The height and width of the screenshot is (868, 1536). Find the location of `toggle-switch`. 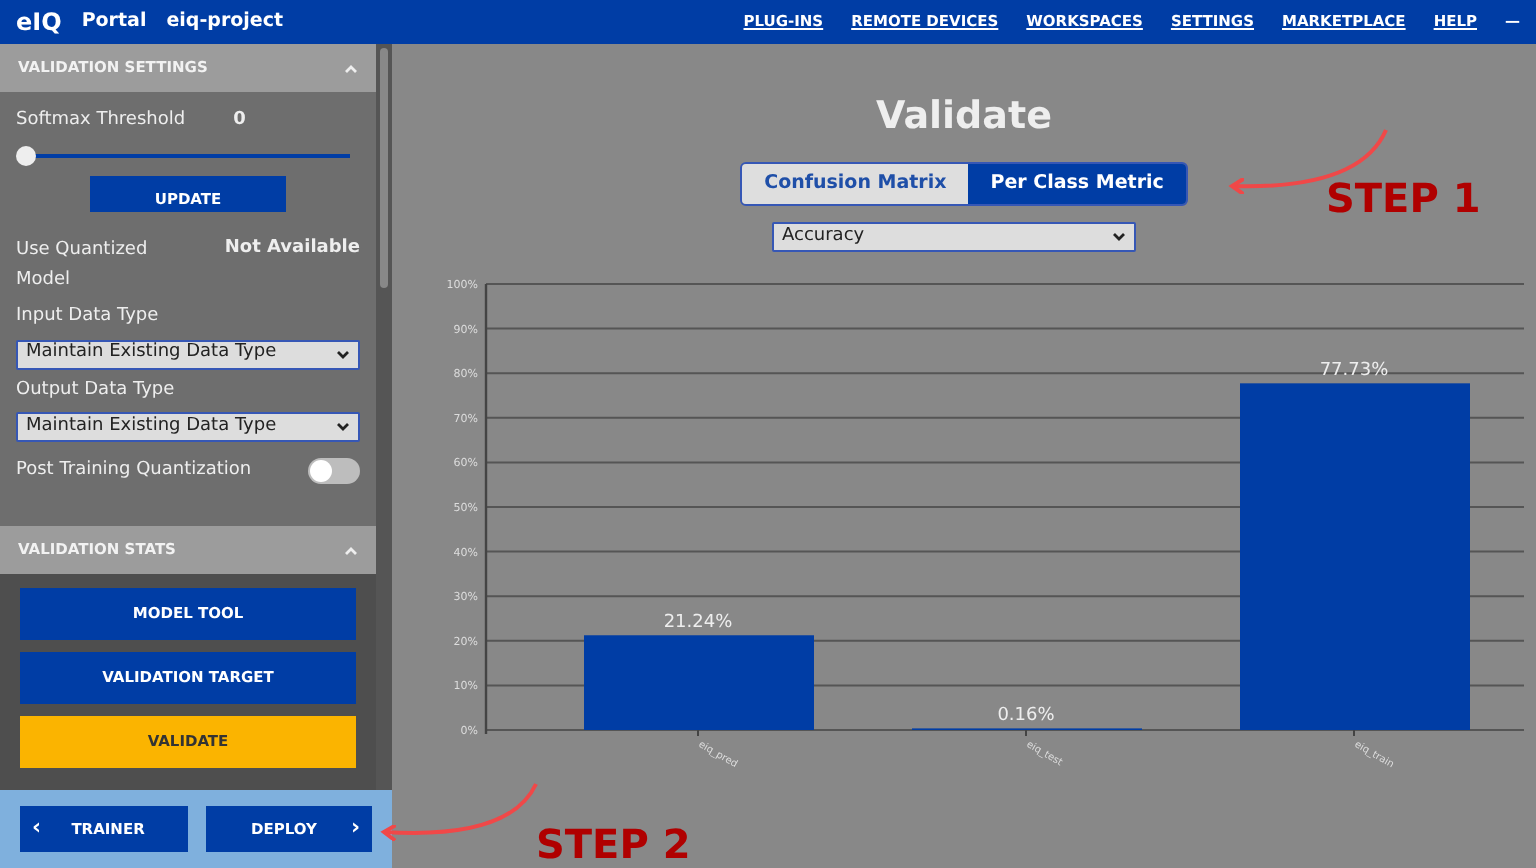

toggle-switch is located at coordinates (334, 471).